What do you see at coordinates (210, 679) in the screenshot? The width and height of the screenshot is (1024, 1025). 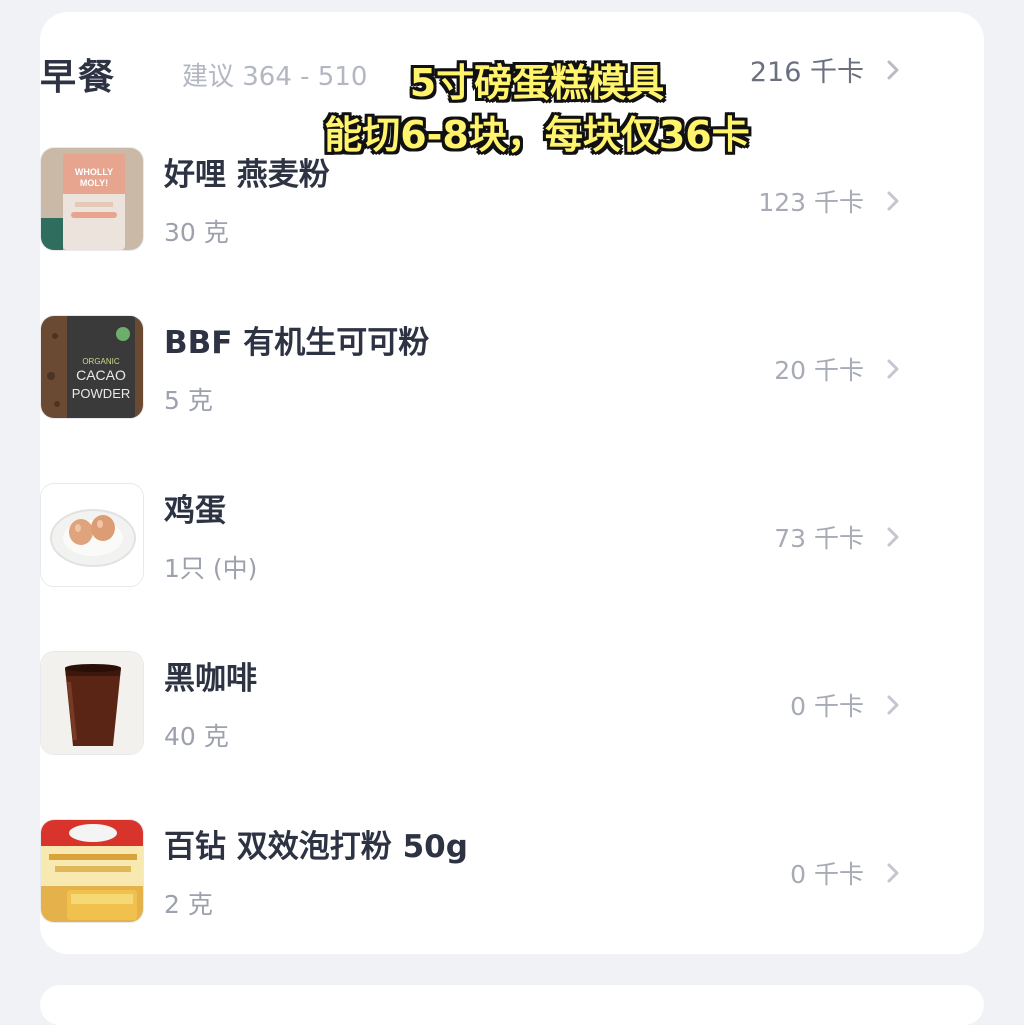 I see `food-name: 黑咖啡` at bounding box center [210, 679].